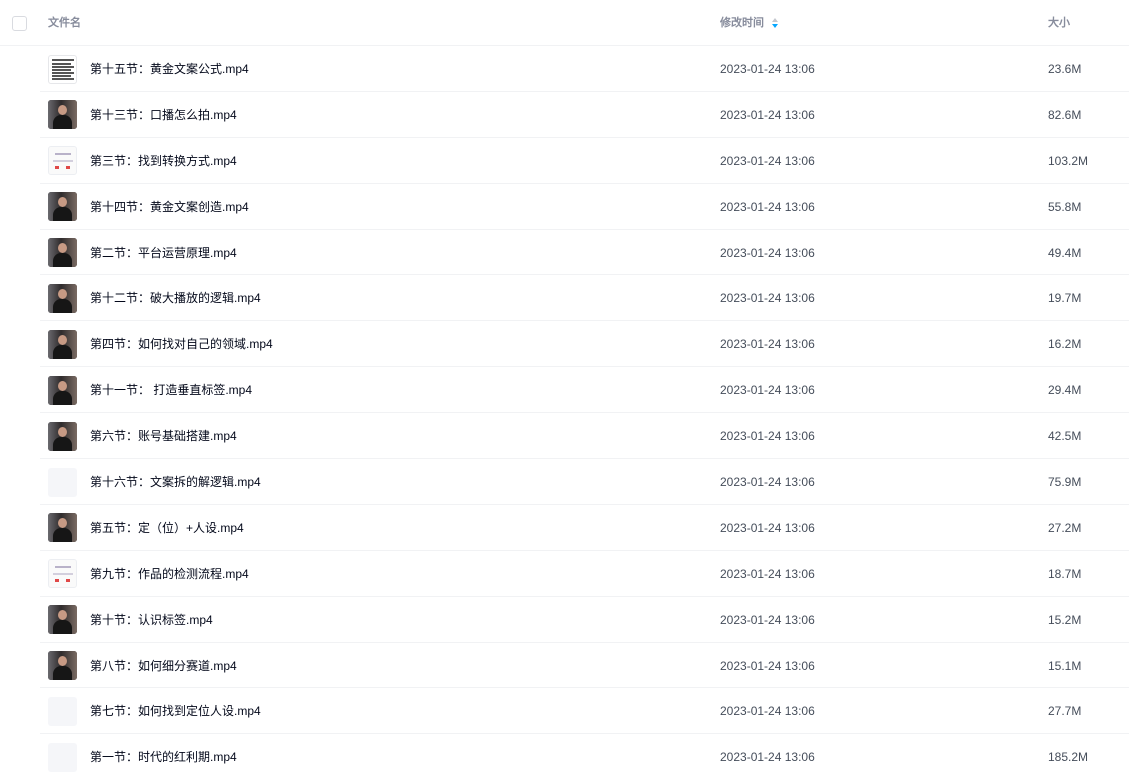 The height and width of the screenshot is (774, 1129). Describe the element at coordinates (1065, 69) in the screenshot. I see `file-size: 23.6M` at that location.